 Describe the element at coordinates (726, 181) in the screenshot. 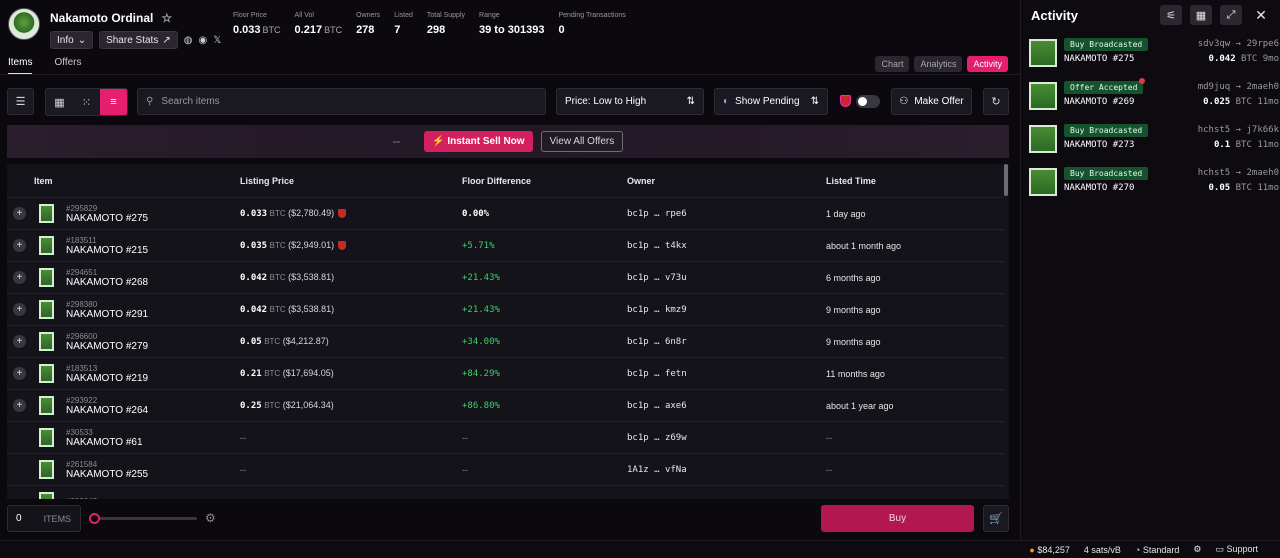

I see `column-header: Owner` at that location.